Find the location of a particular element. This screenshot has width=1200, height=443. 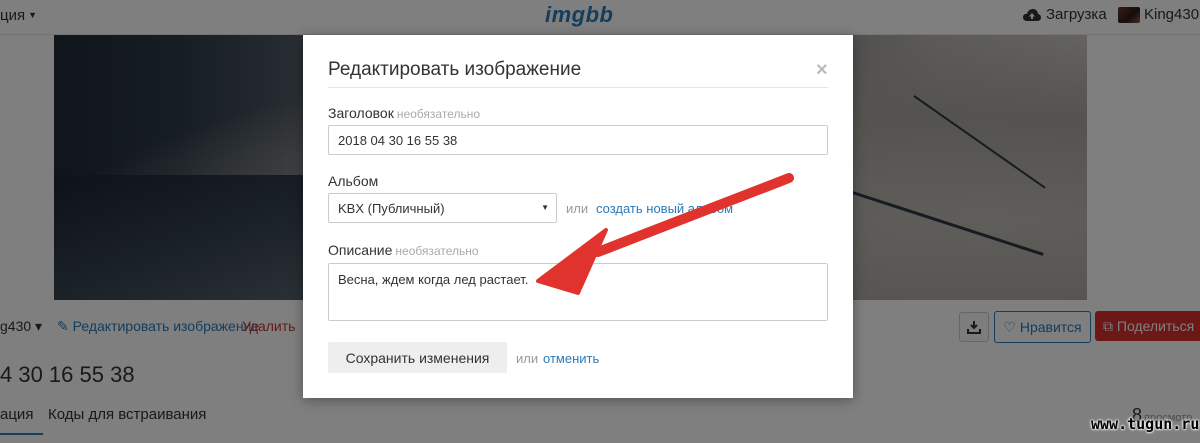

album-select: KBX (Публичный) ▼ is located at coordinates (442, 208).